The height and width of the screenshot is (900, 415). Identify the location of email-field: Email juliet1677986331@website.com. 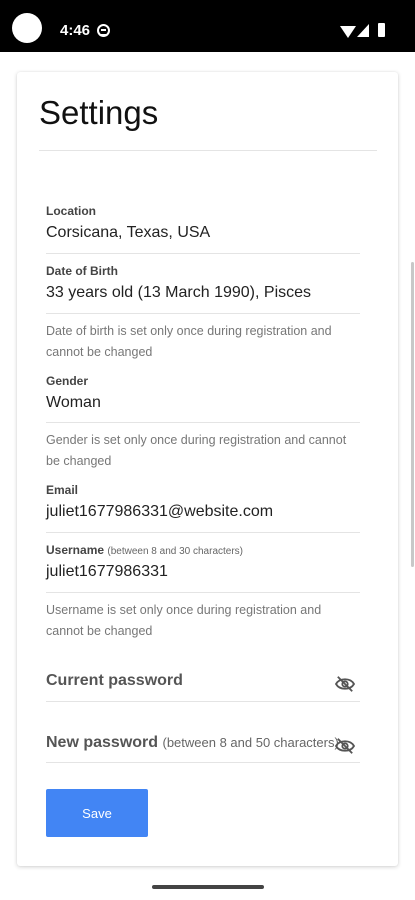
(203, 502).